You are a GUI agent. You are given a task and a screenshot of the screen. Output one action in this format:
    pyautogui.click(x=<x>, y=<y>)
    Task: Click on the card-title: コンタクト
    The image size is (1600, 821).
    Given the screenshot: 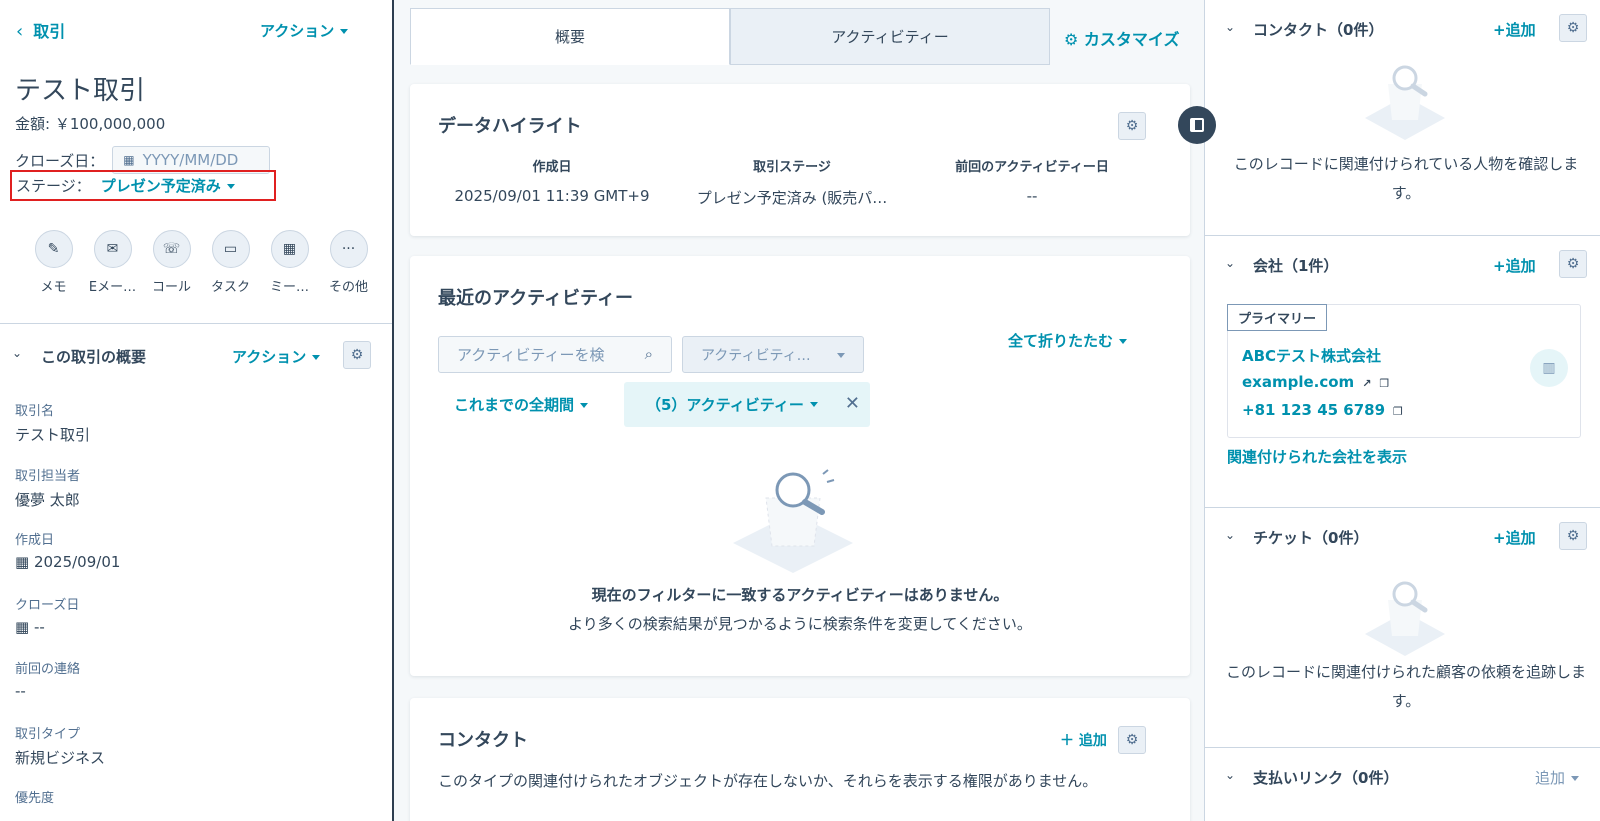 What is the action you would take?
    pyautogui.click(x=483, y=740)
    